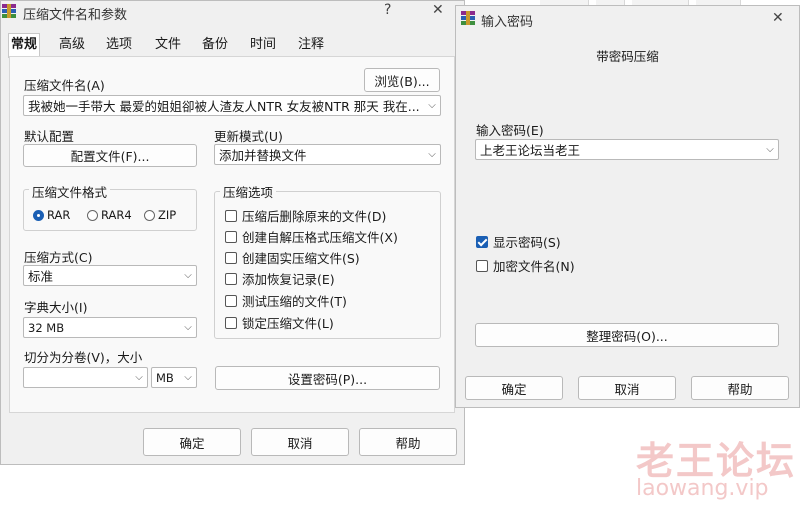  What do you see at coordinates (168, 45) in the screenshot?
I see `tab-files: 文件` at bounding box center [168, 45].